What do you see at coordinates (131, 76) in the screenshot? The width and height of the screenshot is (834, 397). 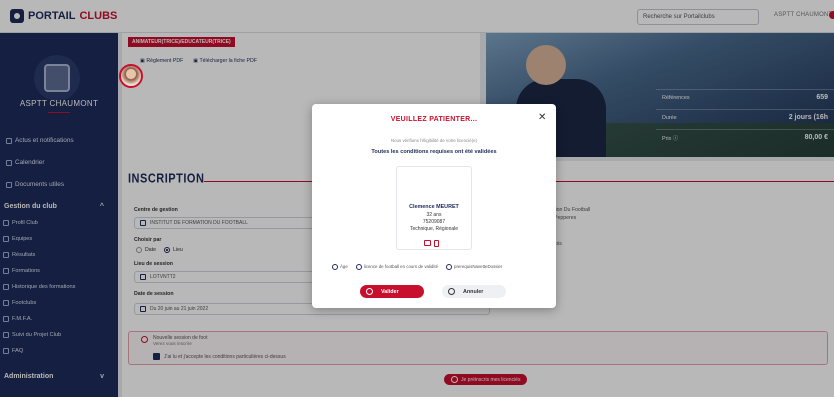 I see `licencie-avatar` at bounding box center [131, 76].